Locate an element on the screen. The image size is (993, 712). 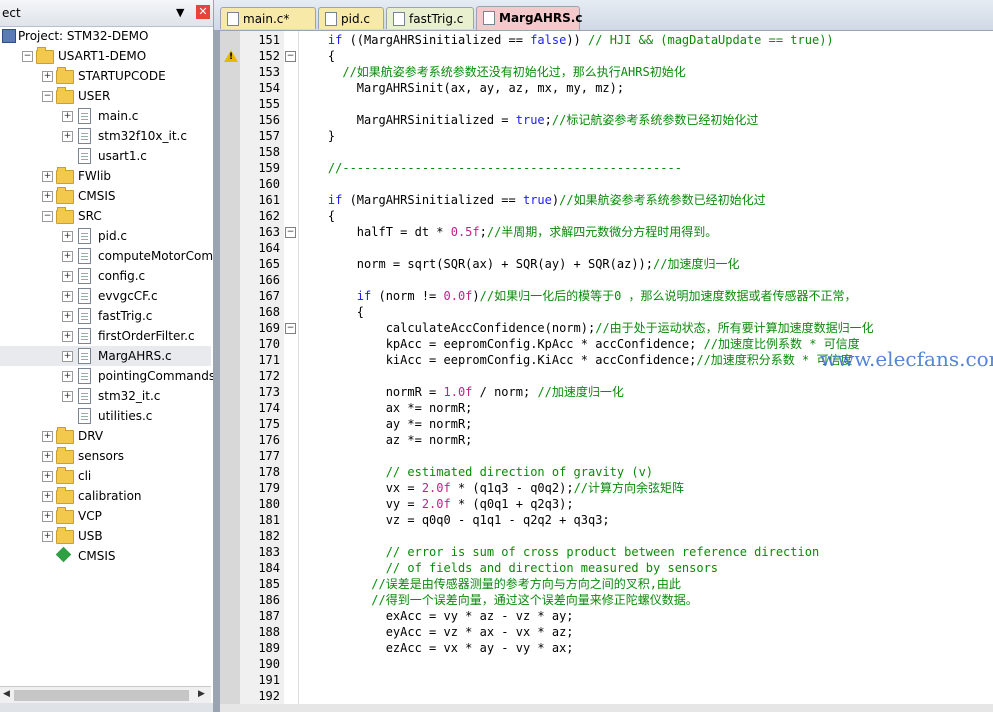
tree-item: + stm32_it.c is located at coordinates (105, 396).